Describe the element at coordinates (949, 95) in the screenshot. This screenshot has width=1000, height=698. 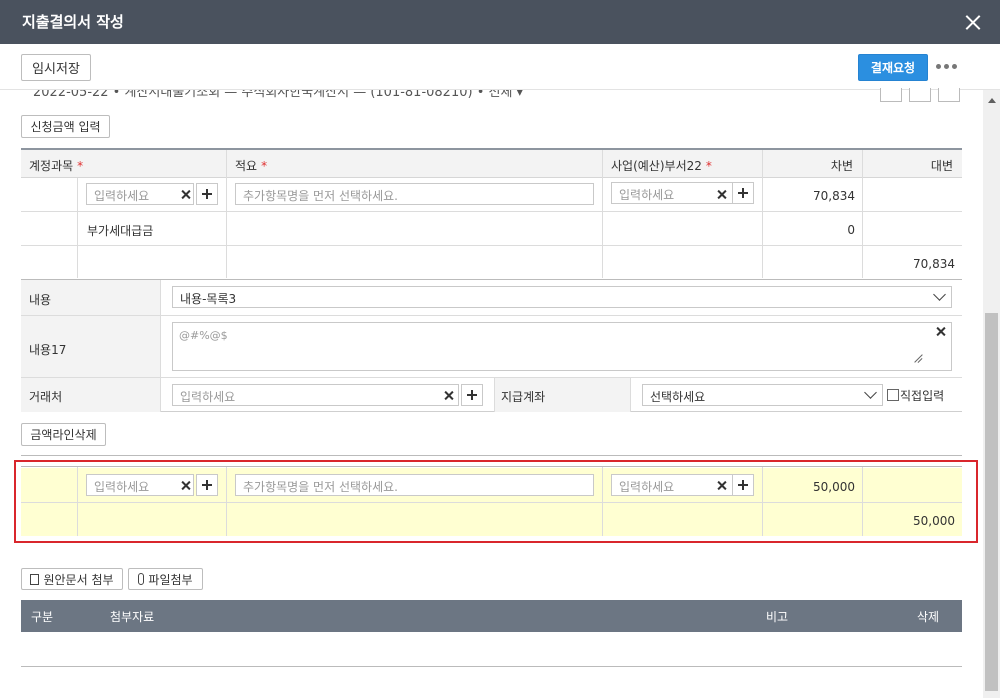
I see `refresh-icon` at that location.